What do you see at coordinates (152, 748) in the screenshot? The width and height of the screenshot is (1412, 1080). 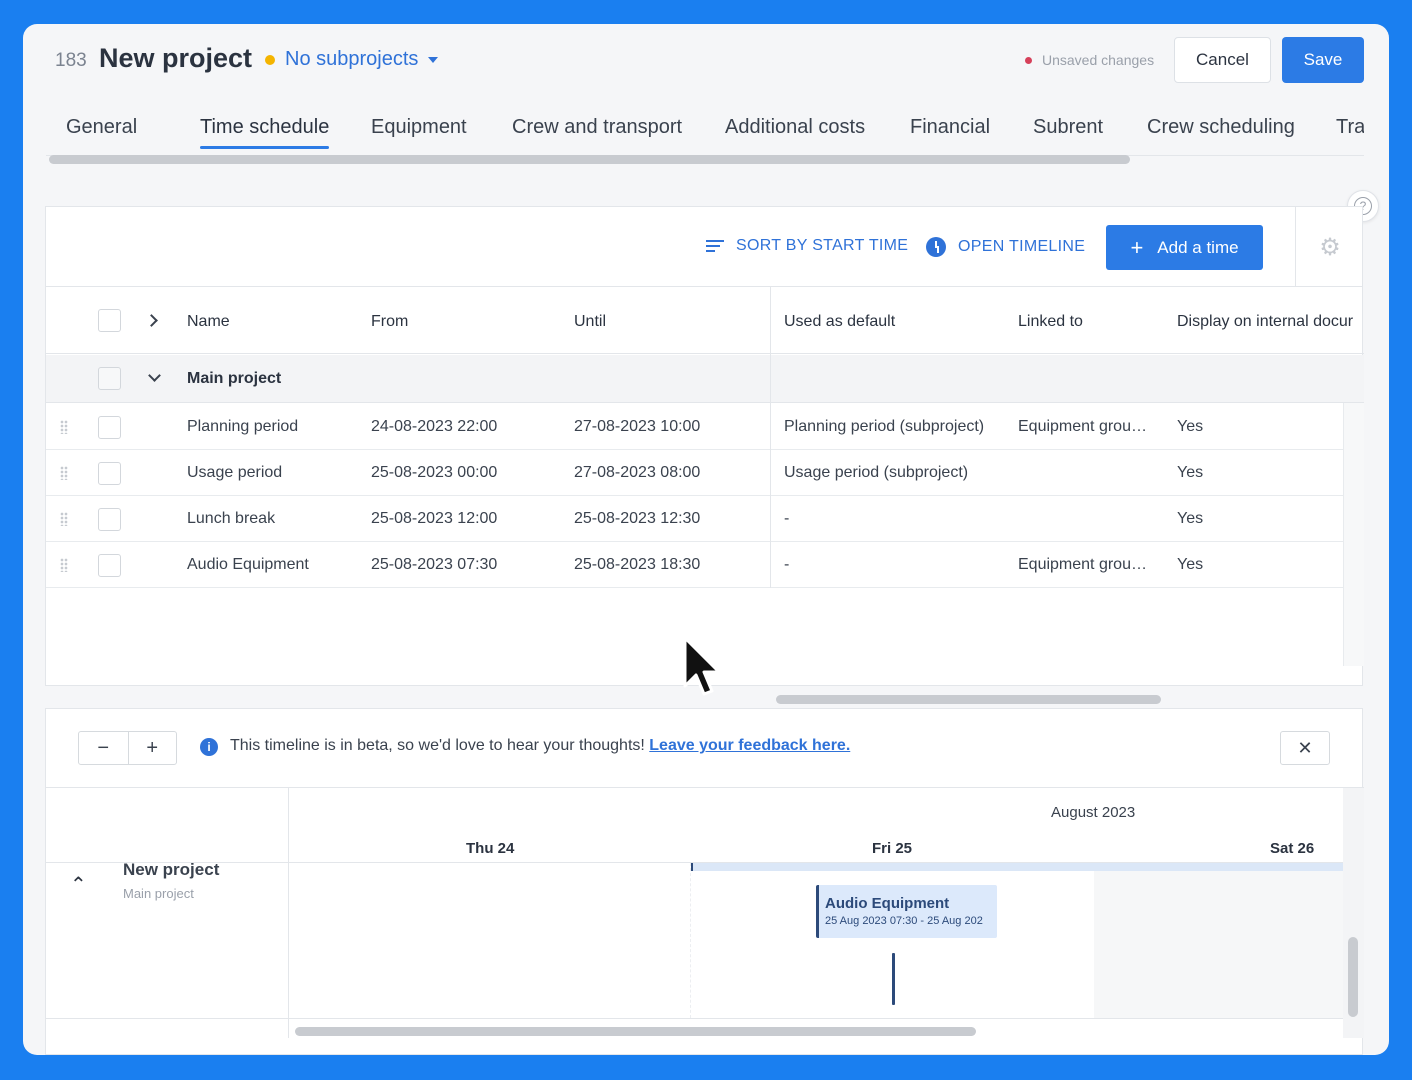 I see `zoom-in-button: +` at bounding box center [152, 748].